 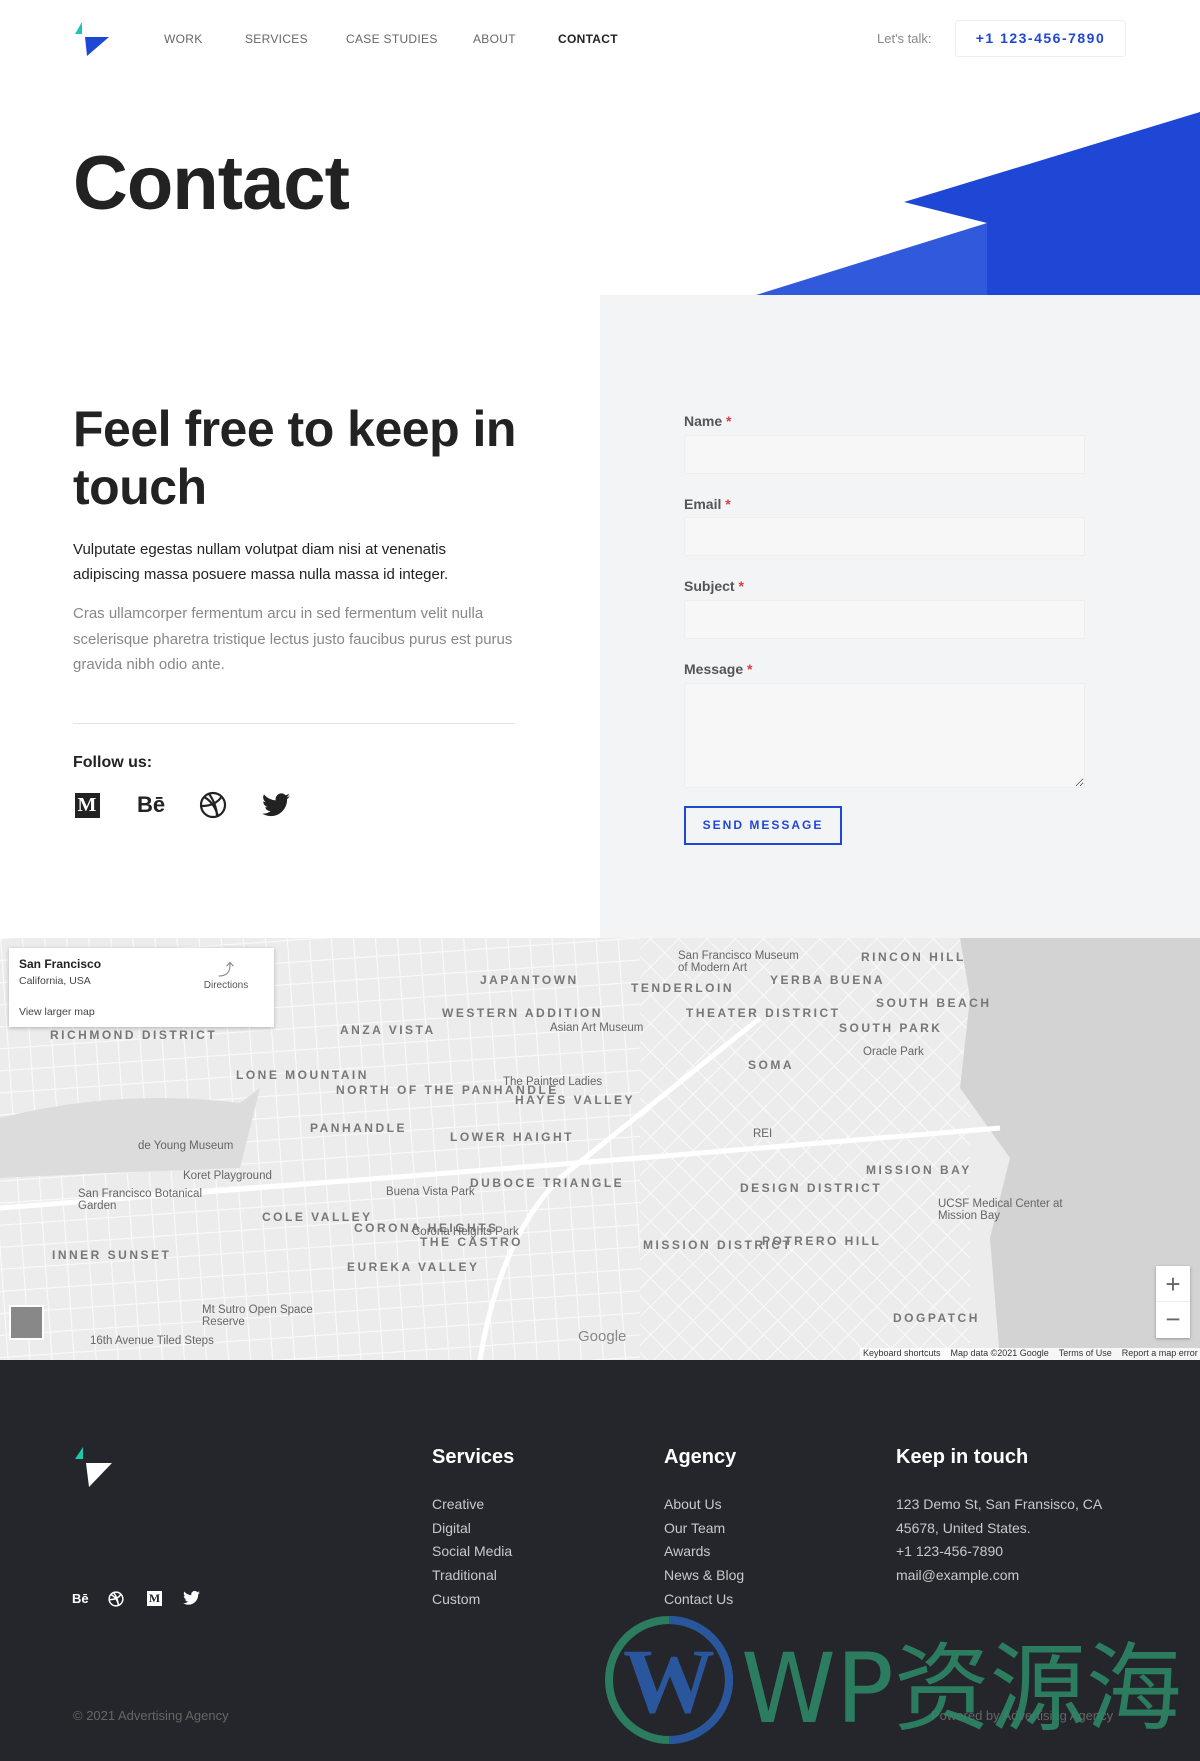 I want to click on map-district-label: WESTERN ADDITION, so click(x=522, y=1013).